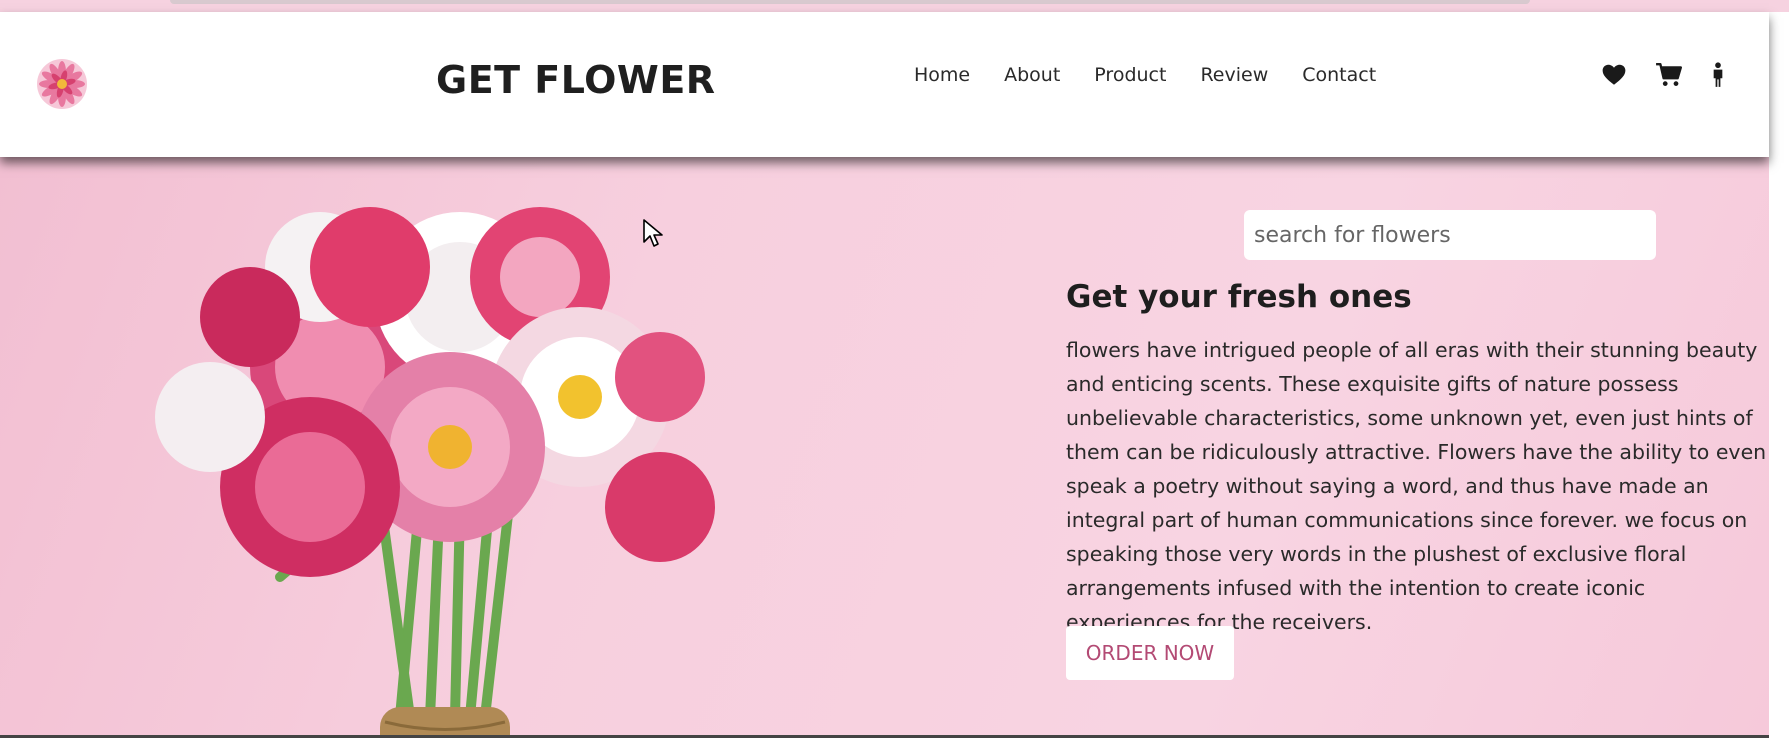 The height and width of the screenshot is (738, 1789). I want to click on nav-link-home: Home, so click(942, 75).